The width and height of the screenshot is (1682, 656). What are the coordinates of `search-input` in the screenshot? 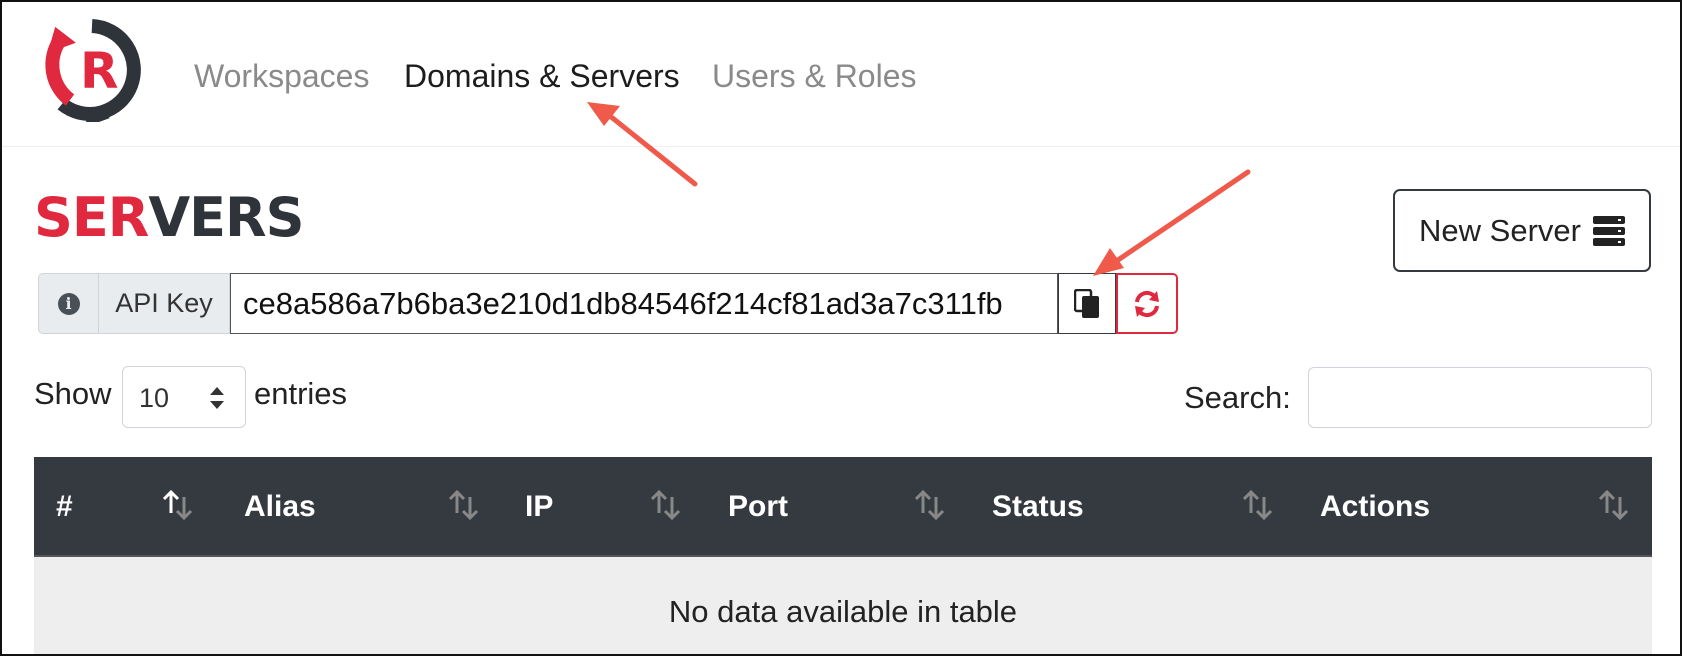 It's located at (1480, 397).